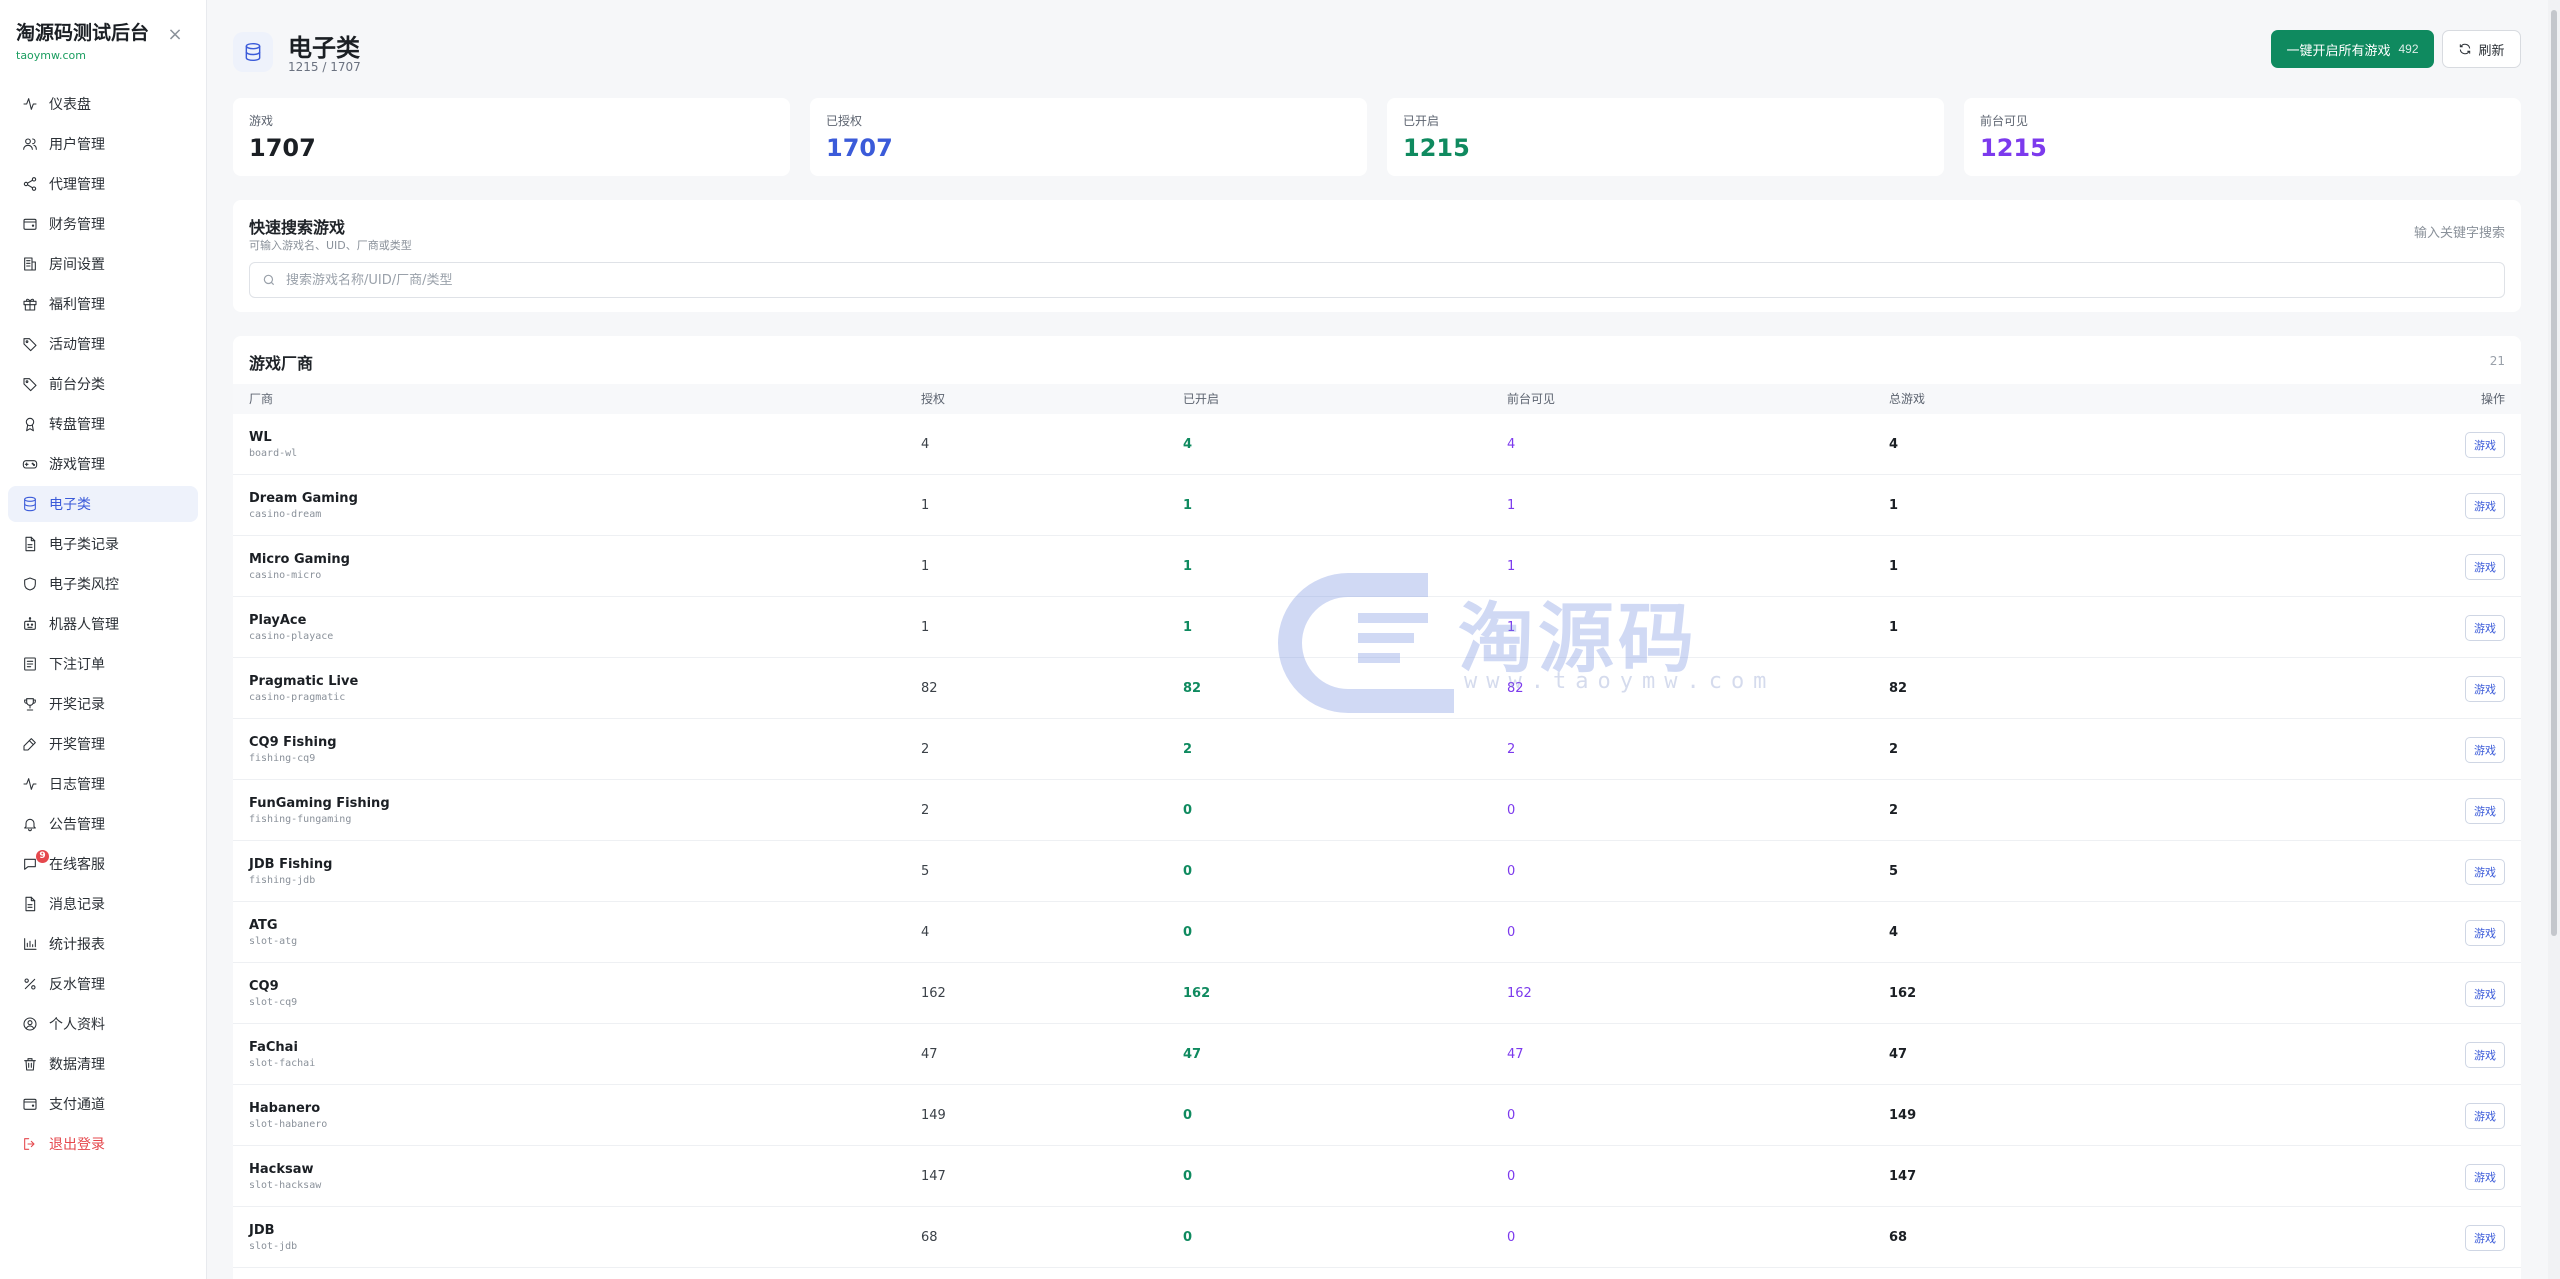 This screenshot has height=1279, width=2560. Describe the element at coordinates (30, 1064) in the screenshot. I see `trash-icon` at that location.